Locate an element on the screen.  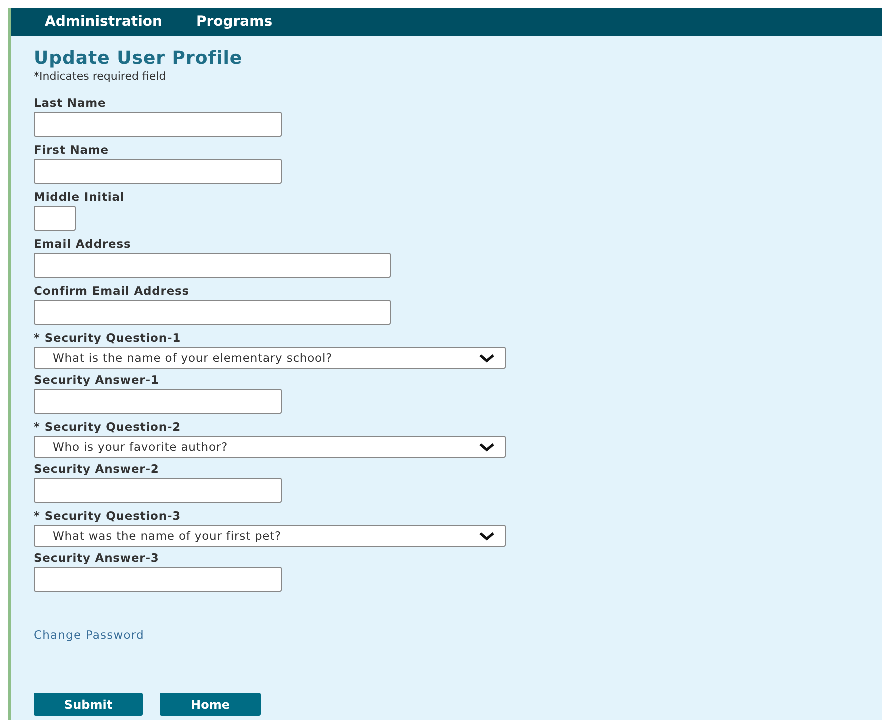
field-label: Email Address is located at coordinates (83, 244).